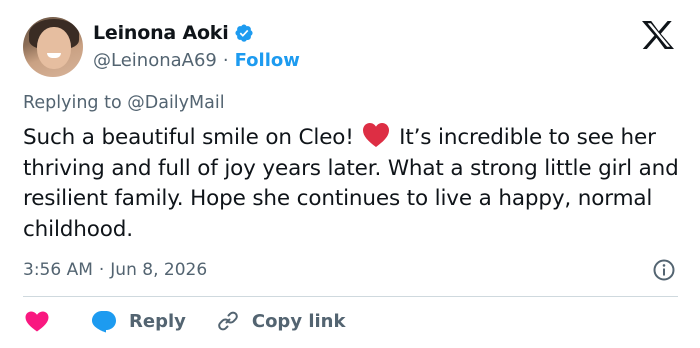 Image resolution: width=700 pixels, height=348 pixels. I want to click on author-handle-row: @LeinonaA69 · Follow, so click(196, 60).